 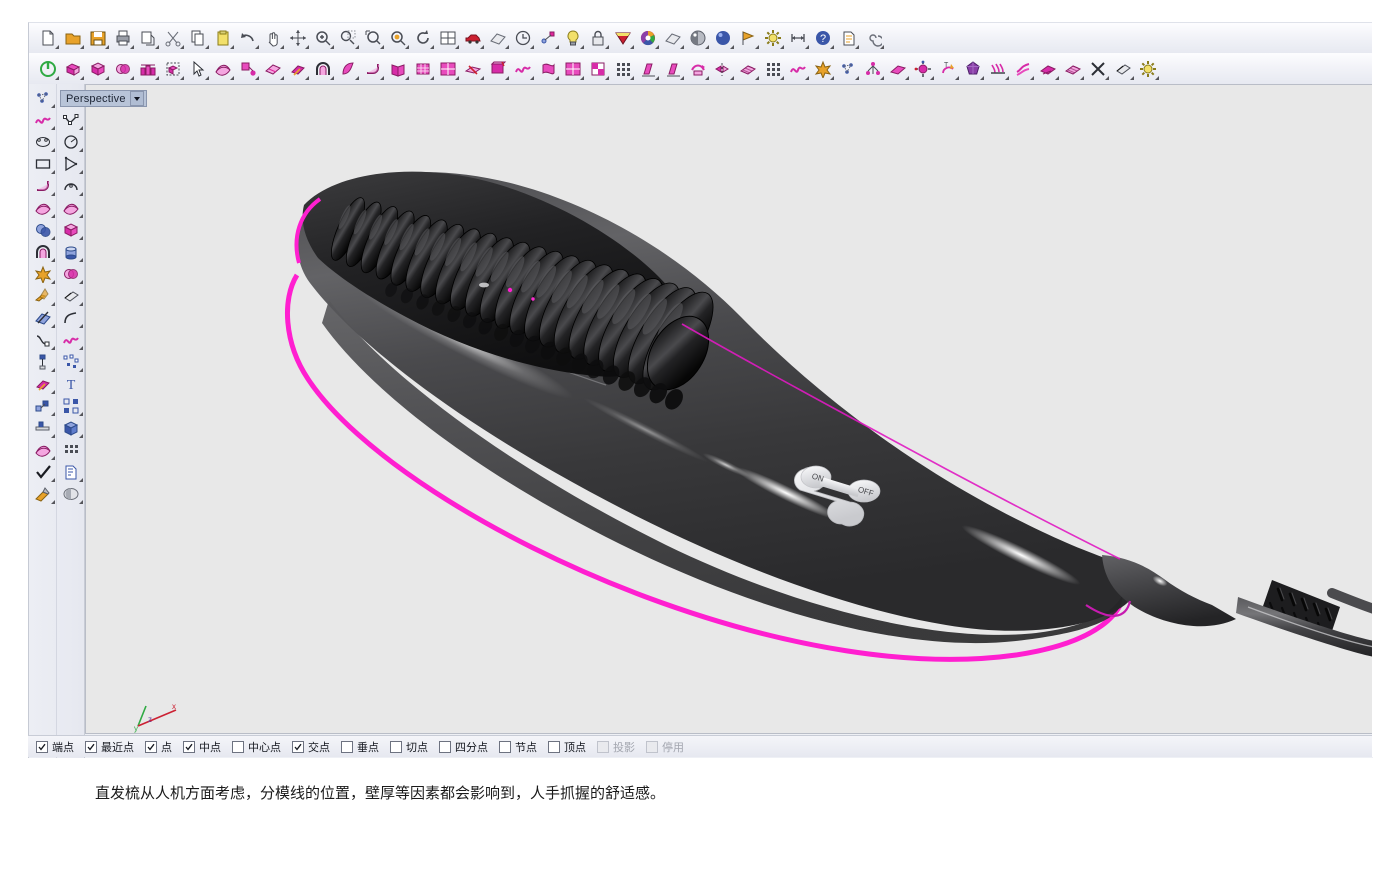 What do you see at coordinates (748, 38) in the screenshot?
I see `flag-icon` at bounding box center [748, 38].